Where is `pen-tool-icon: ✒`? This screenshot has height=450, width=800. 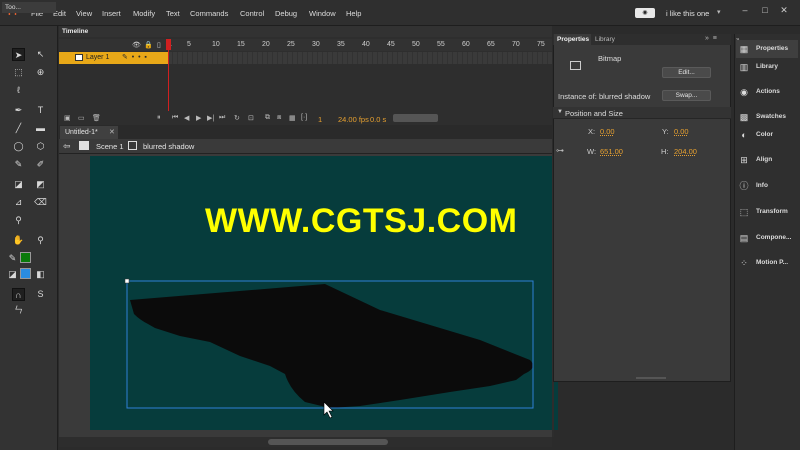
pen-tool-icon: ✒ is located at coordinates (18, 110).